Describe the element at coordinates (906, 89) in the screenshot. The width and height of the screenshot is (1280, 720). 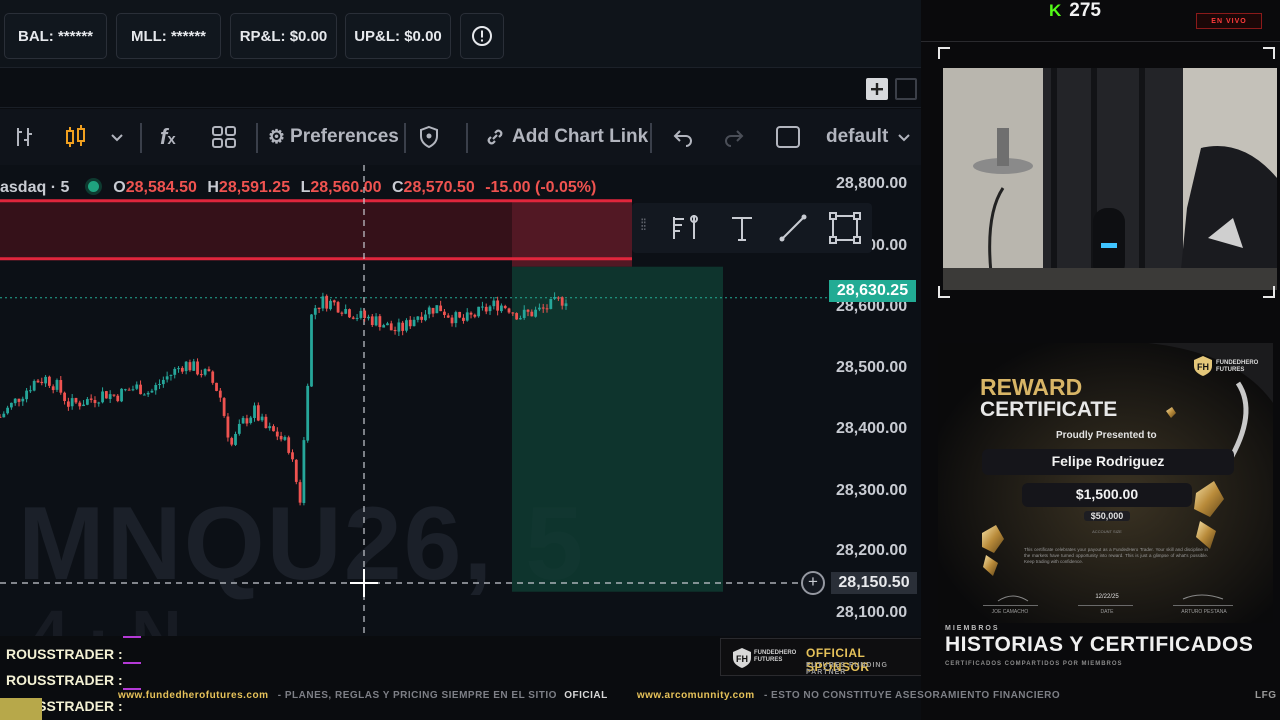
I see `maximize-panel-button` at that location.